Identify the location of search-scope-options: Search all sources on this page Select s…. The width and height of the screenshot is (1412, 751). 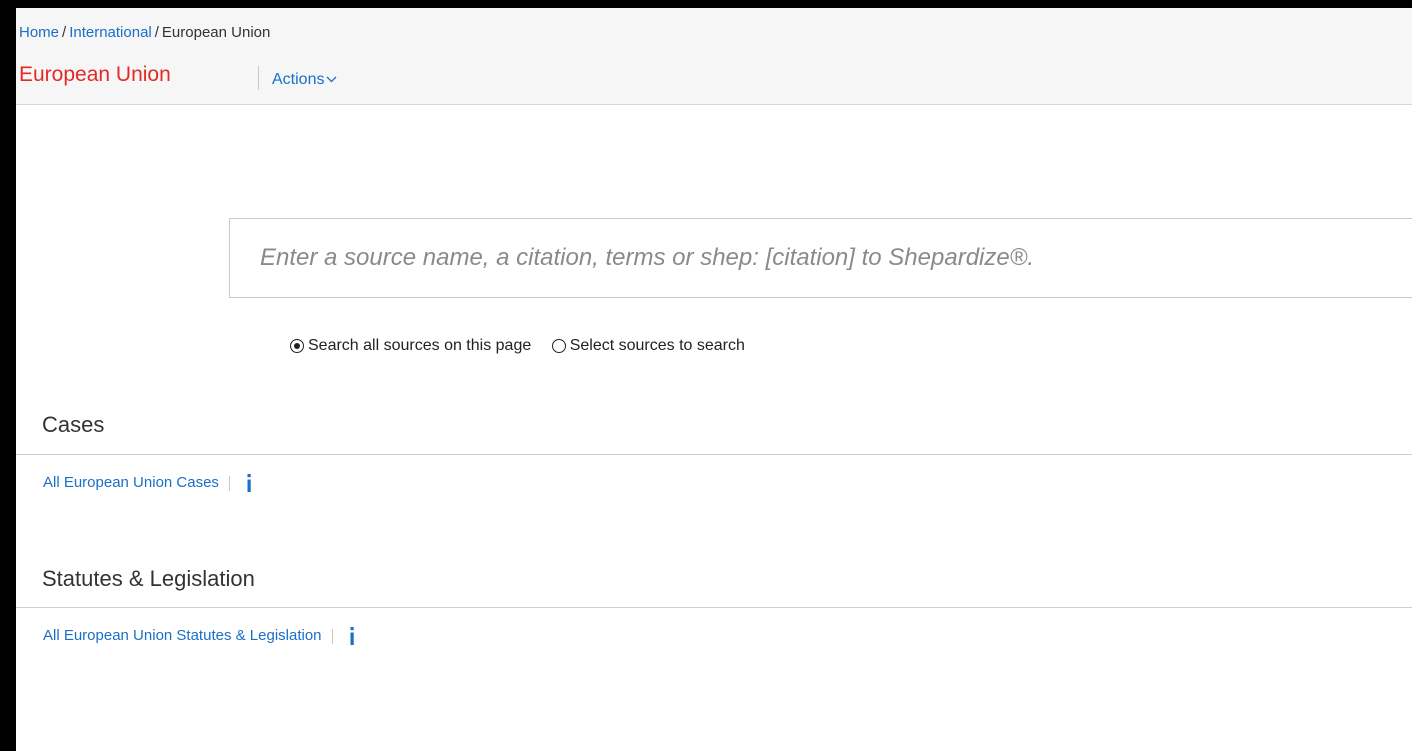
(517, 347).